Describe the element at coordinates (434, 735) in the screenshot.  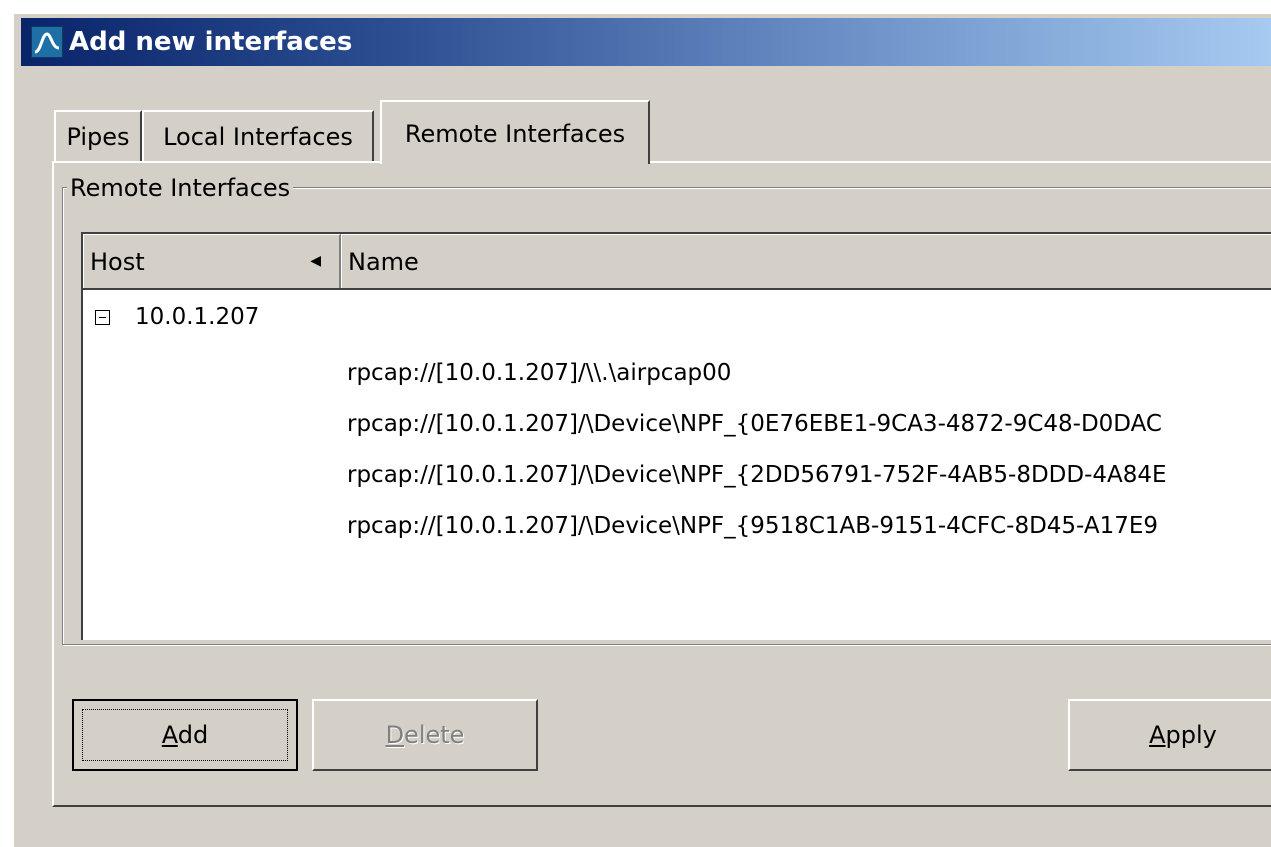
I see `delete-rest: elete` at that location.